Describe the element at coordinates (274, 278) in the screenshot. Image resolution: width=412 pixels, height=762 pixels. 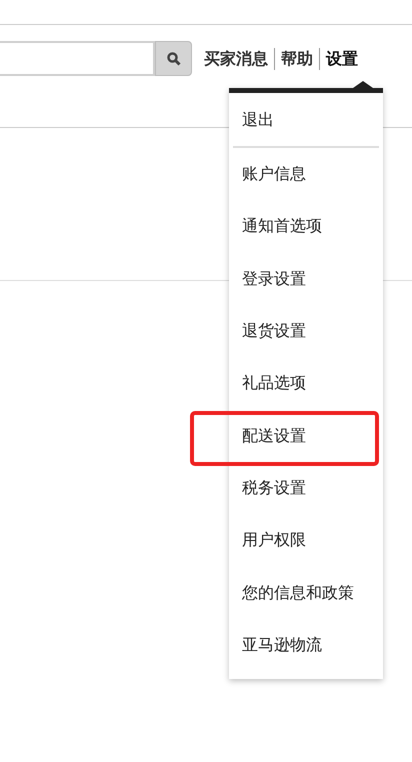
I see `menu-item: 登录设置` at that location.